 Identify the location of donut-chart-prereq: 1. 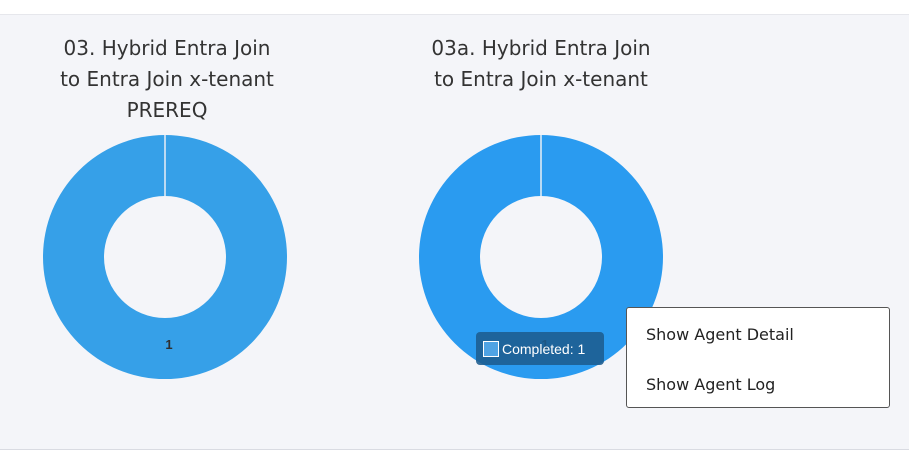
(165, 257).